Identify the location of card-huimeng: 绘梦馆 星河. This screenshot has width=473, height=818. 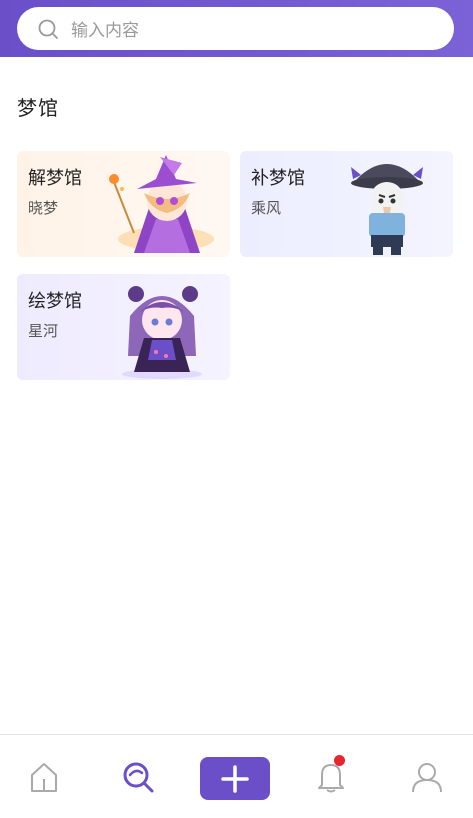
(123, 327).